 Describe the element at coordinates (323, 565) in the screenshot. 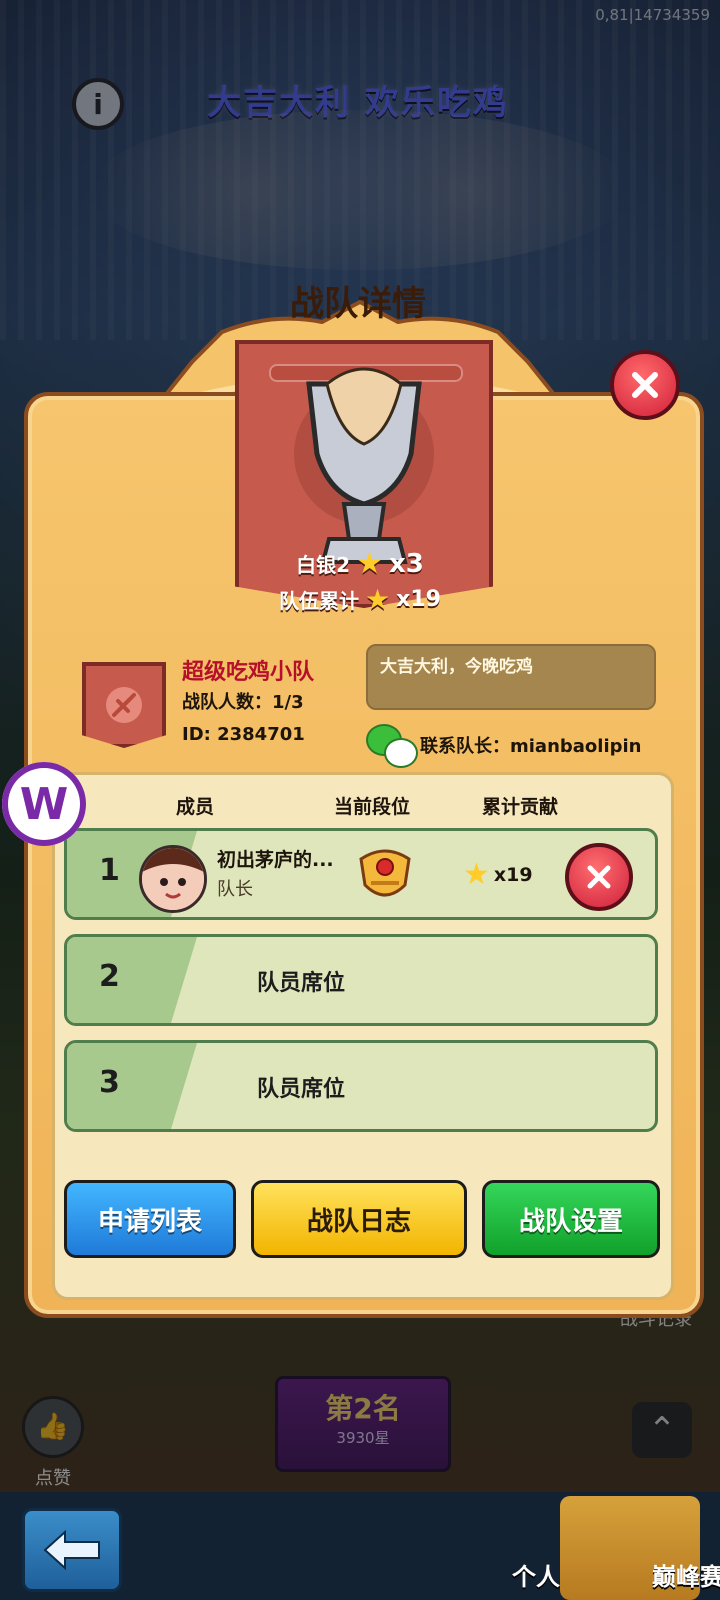

I see `tier-name: 白银2` at that location.